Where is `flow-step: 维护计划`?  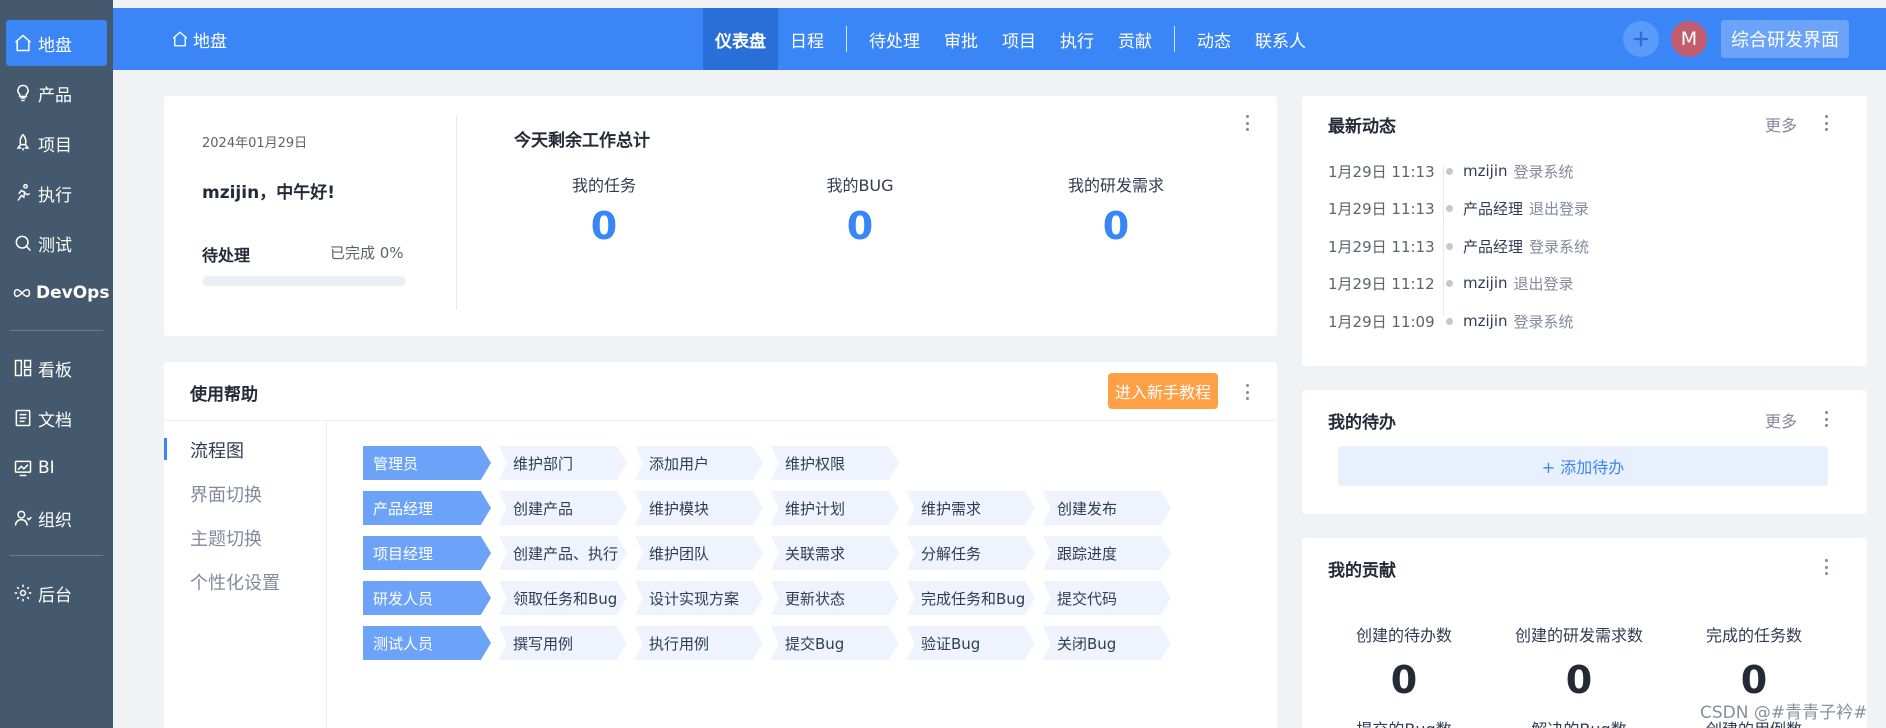
flow-step: 维护计划 is located at coordinates (835, 508).